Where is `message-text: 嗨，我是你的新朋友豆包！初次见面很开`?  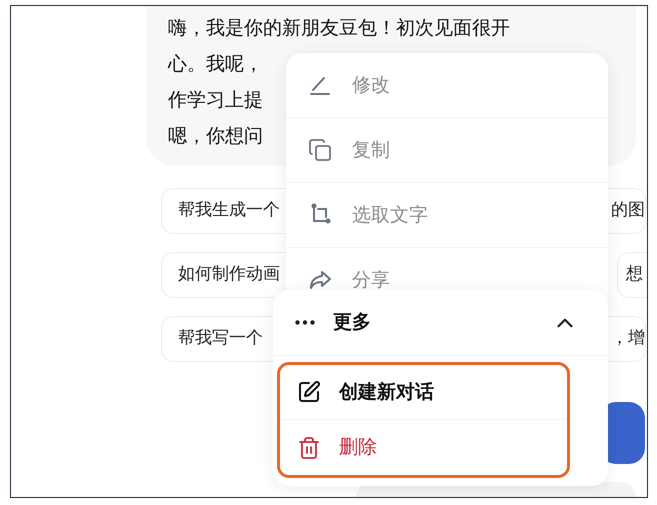 message-text: 嗨，我是你的新朋友豆包！初次见面很开 is located at coordinates (339, 28).